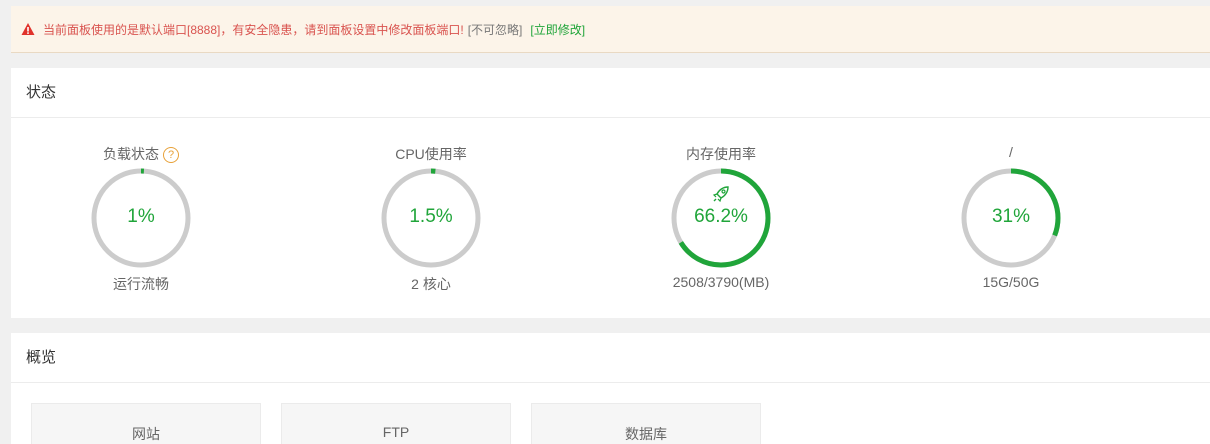 Image resolution: width=1210 pixels, height=444 pixels. I want to click on gauge-title: 内存使用率, so click(721, 154).